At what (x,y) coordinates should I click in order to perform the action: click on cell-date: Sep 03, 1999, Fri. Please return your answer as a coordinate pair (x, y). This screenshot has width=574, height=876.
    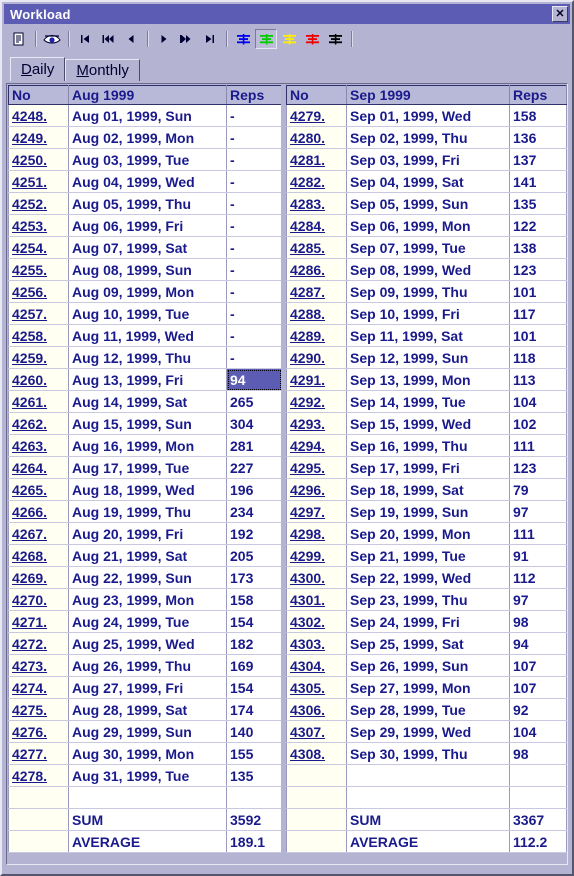
    Looking at the image, I should click on (428, 159).